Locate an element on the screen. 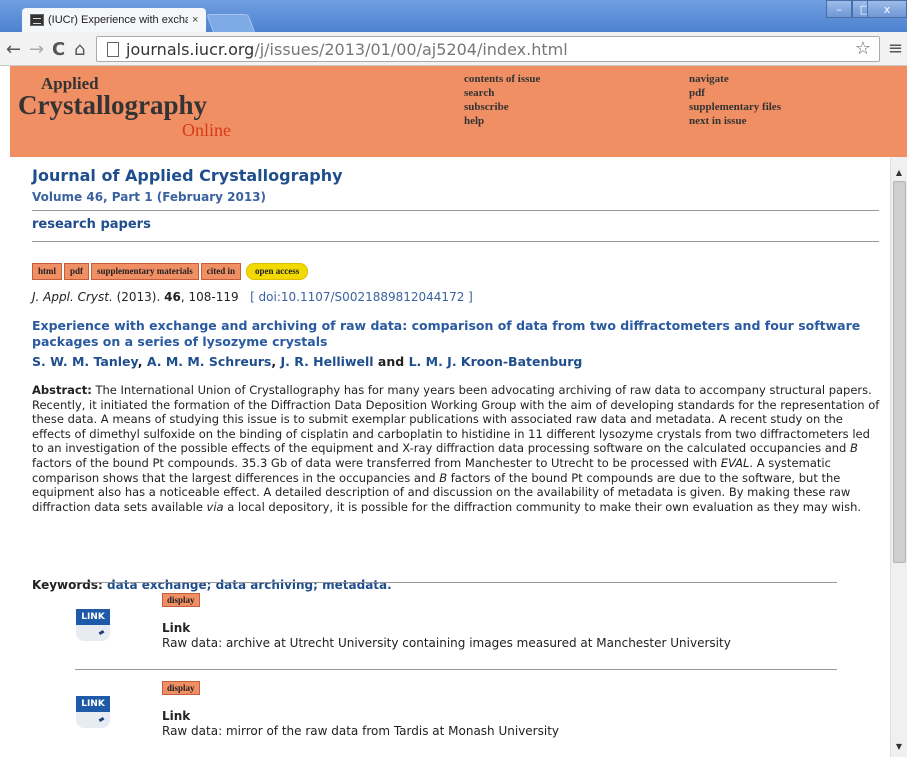  tag-cited-in: cited in is located at coordinates (221, 271).